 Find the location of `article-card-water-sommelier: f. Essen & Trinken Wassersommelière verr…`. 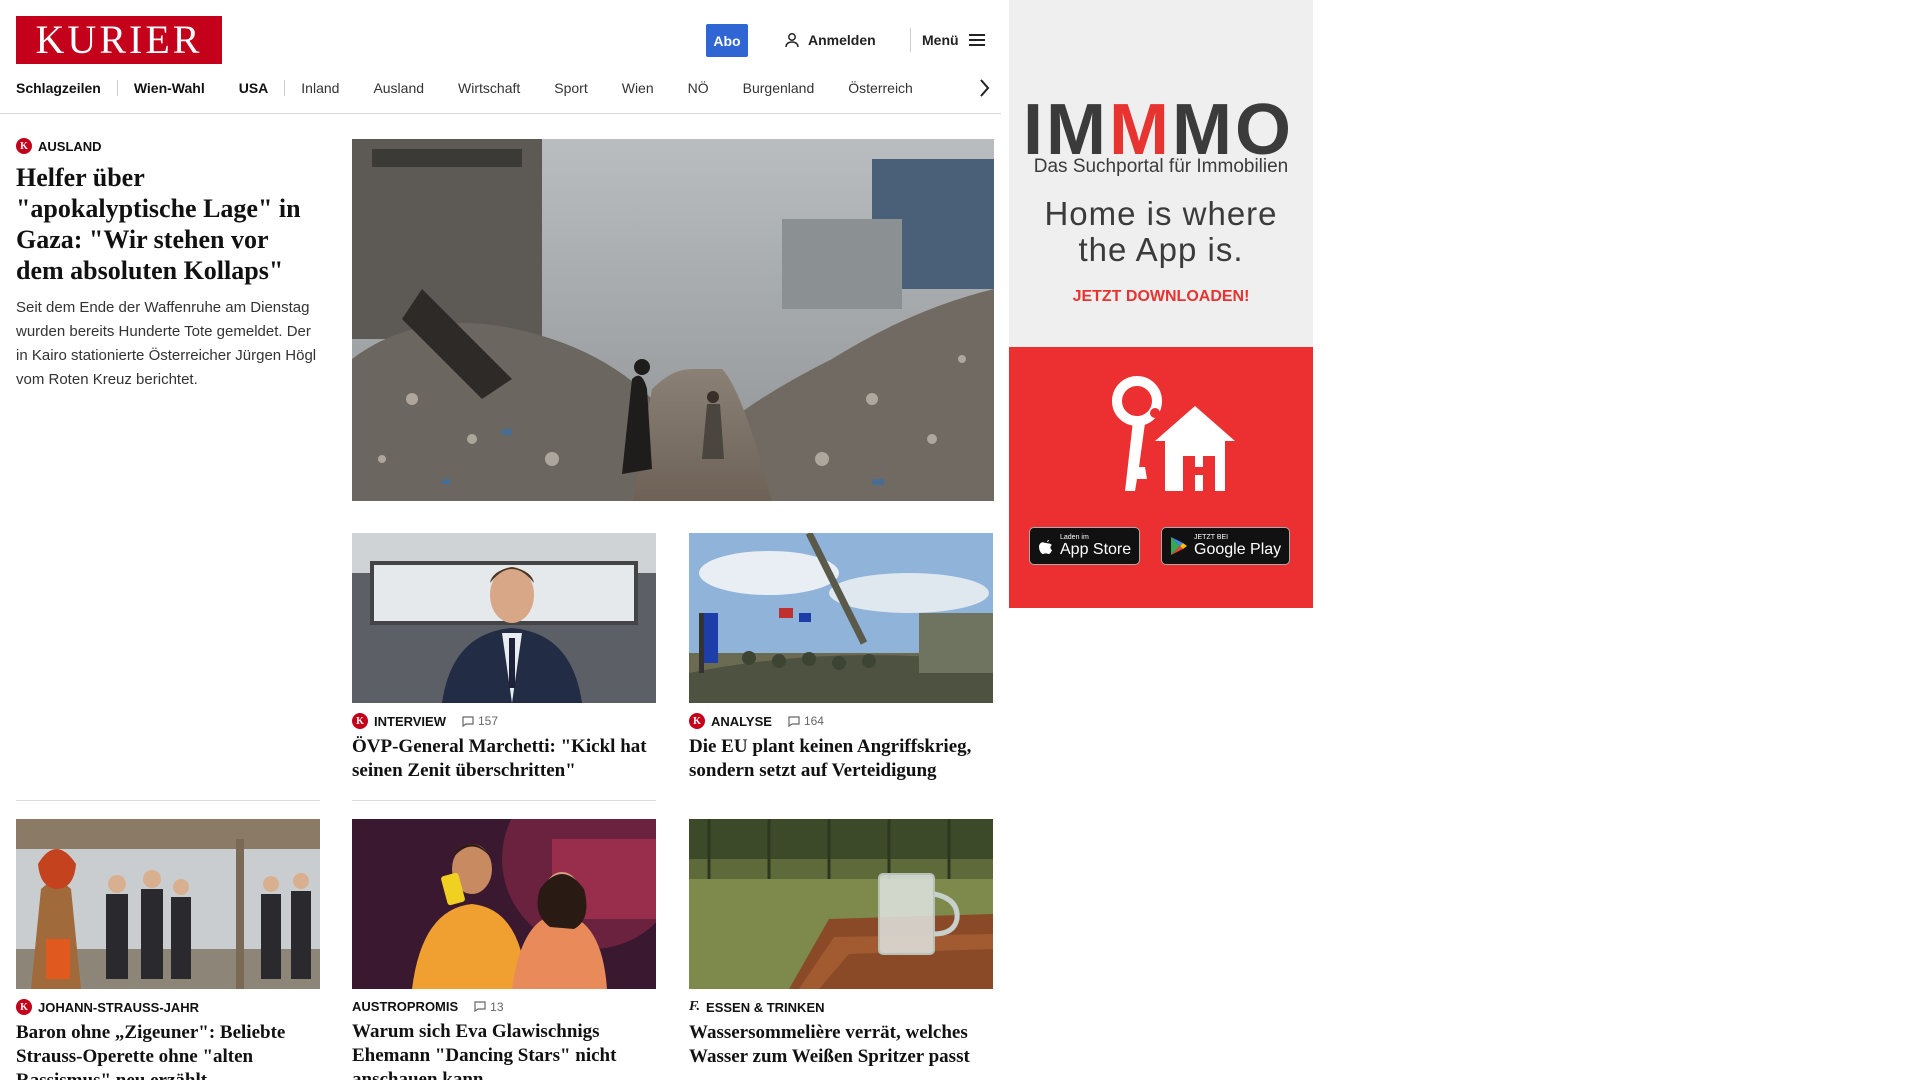

article-card-water-sommelier: f. Essen & Trinken Wassersommelière verr… is located at coordinates (841, 944).